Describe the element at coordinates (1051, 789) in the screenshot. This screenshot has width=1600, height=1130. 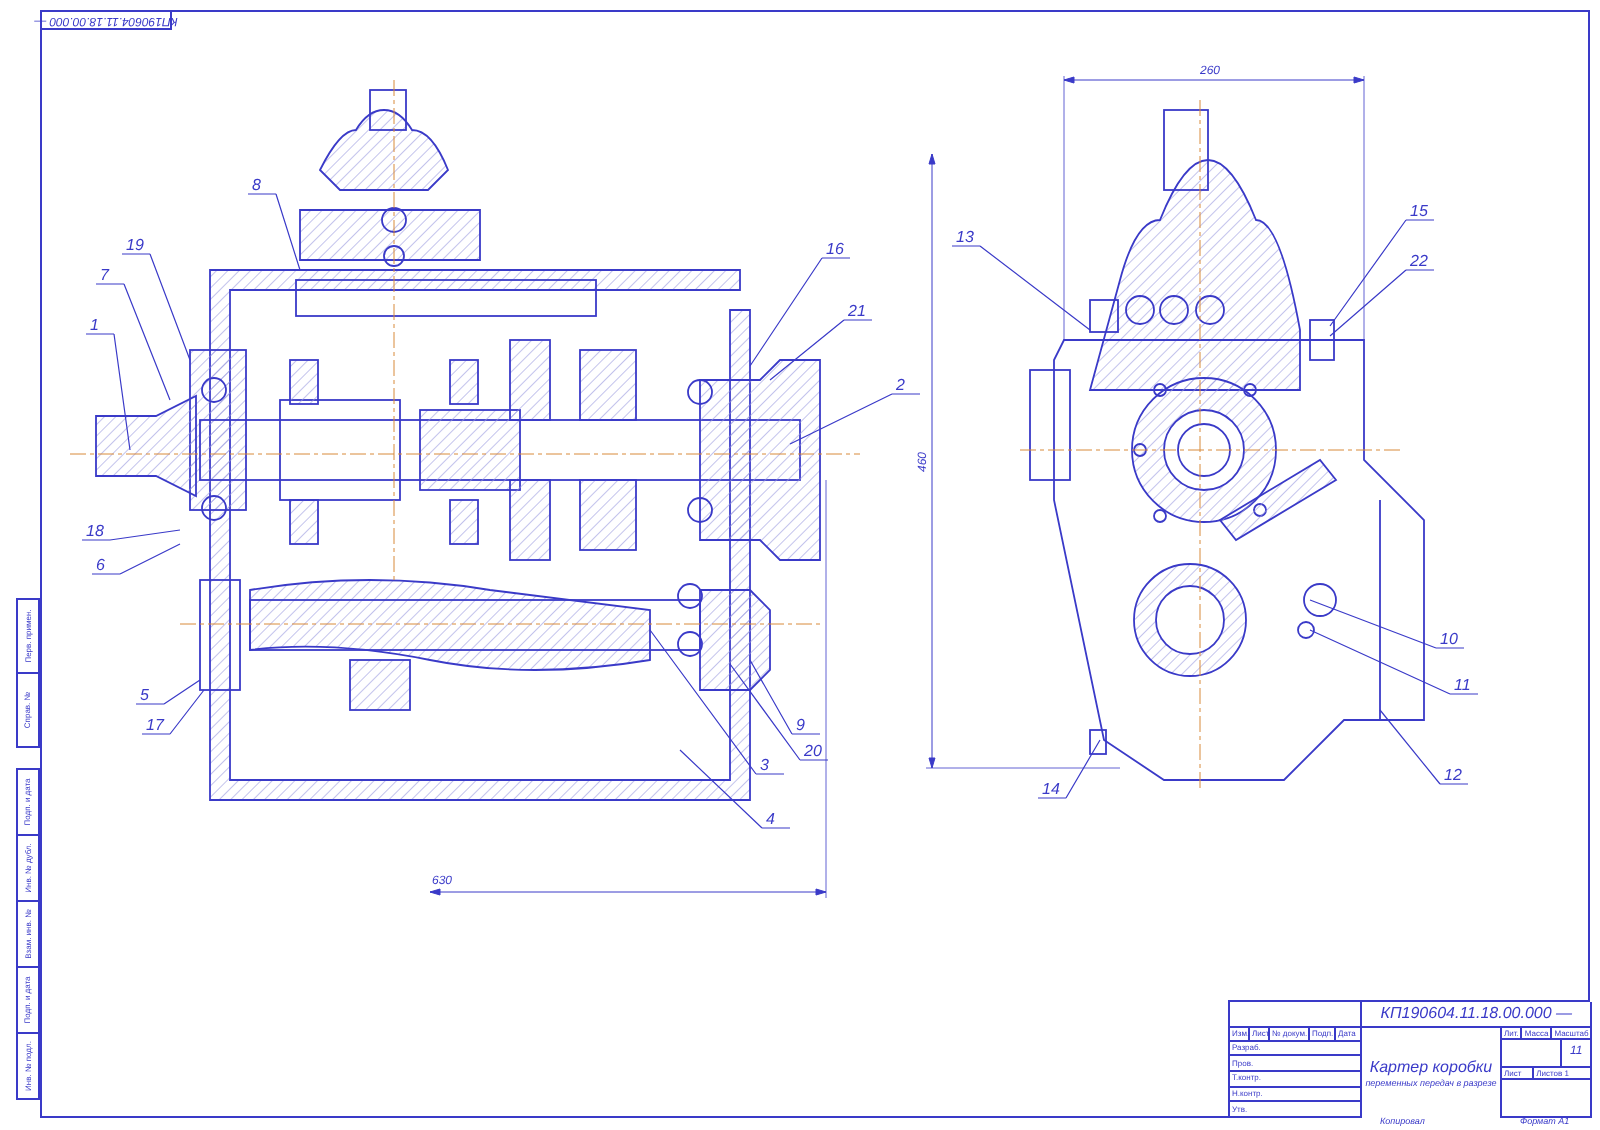
I see `callout-number: 14` at that location.